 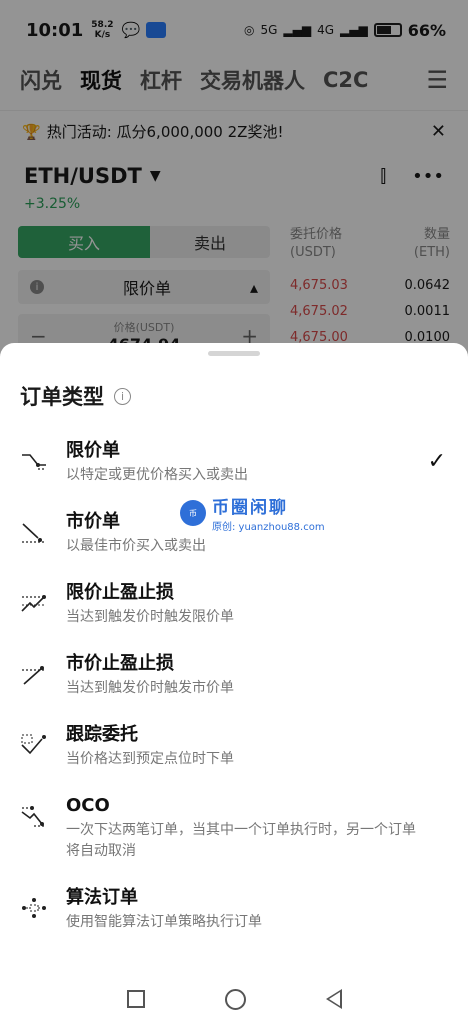 What do you see at coordinates (234, 909) in the screenshot?
I see `option-algo-order: 算法订单 使用智能算法订单策略执行订单` at bounding box center [234, 909].